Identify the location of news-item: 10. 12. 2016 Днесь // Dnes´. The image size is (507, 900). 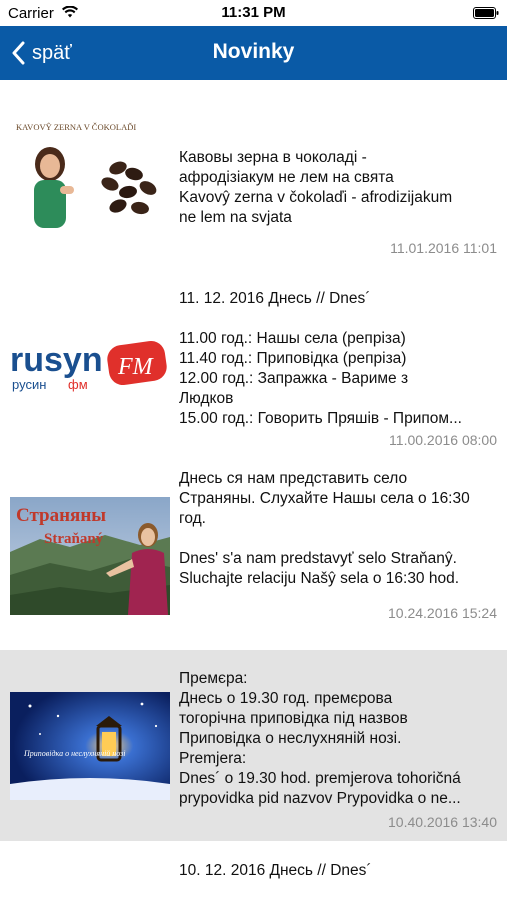
(253, 870).